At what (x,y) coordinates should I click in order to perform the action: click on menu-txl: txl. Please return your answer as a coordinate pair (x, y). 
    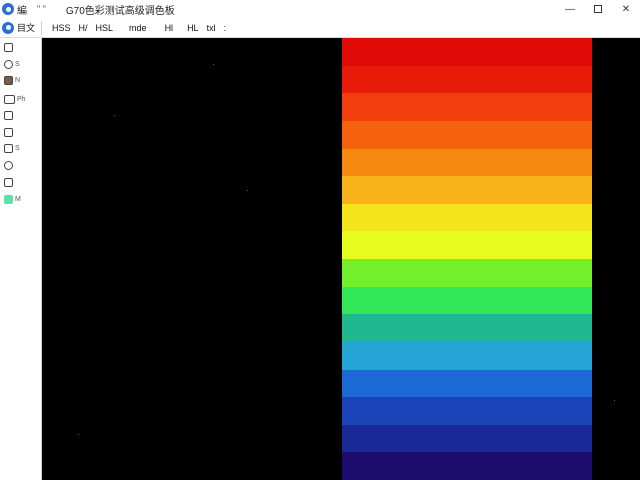
    Looking at the image, I should click on (211, 28).